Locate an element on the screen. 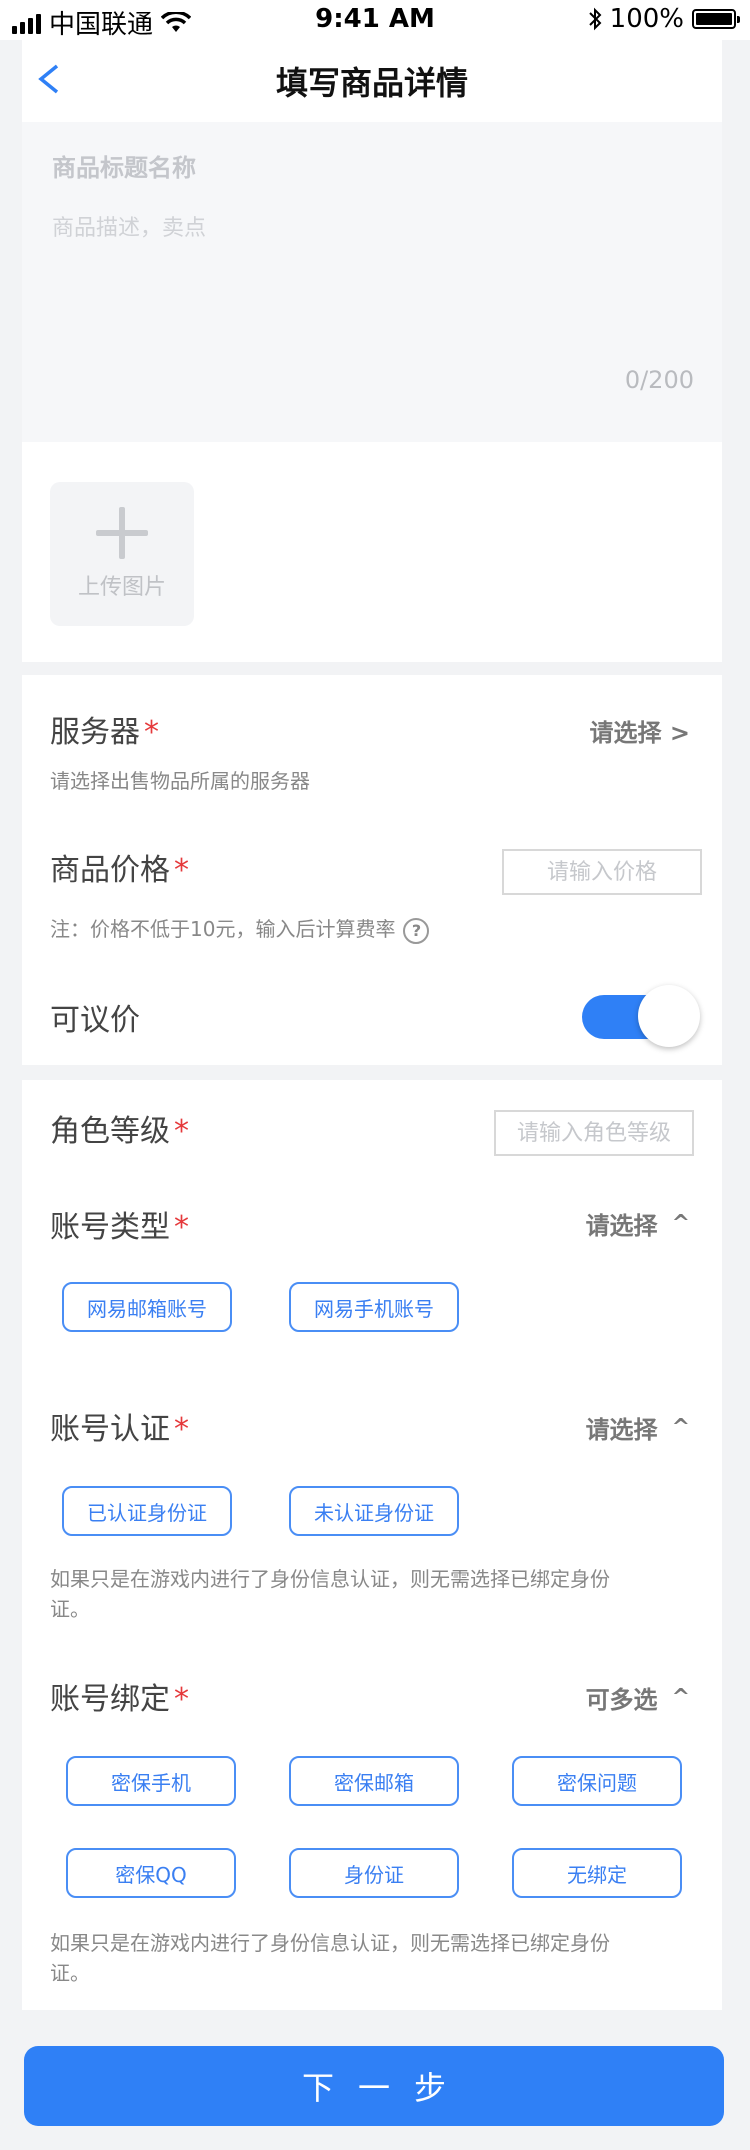  tag-verified-id: 已认证身份证 is located at coordinates (147, 1511).